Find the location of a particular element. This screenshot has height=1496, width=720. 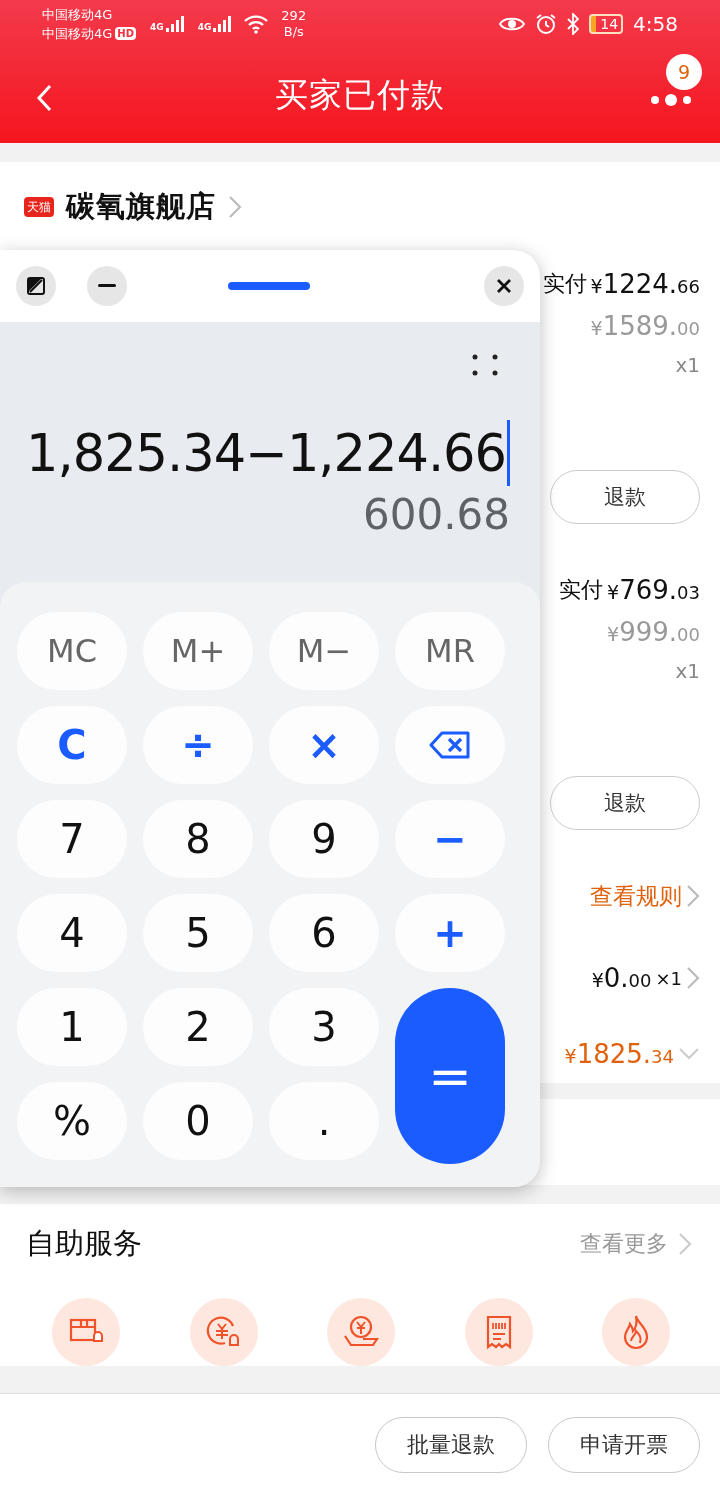

expression-text: 1,825.34−1,224.66 is located at coordinates (266, 453).